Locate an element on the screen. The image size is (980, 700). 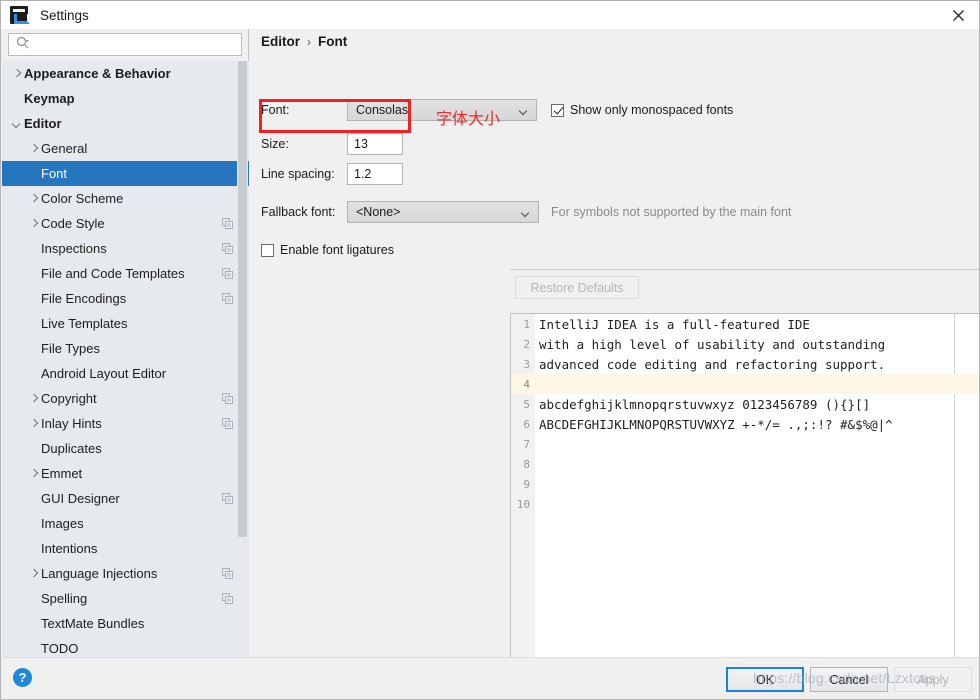
sidebar-scrollbar is located at coordinates (242, 359).